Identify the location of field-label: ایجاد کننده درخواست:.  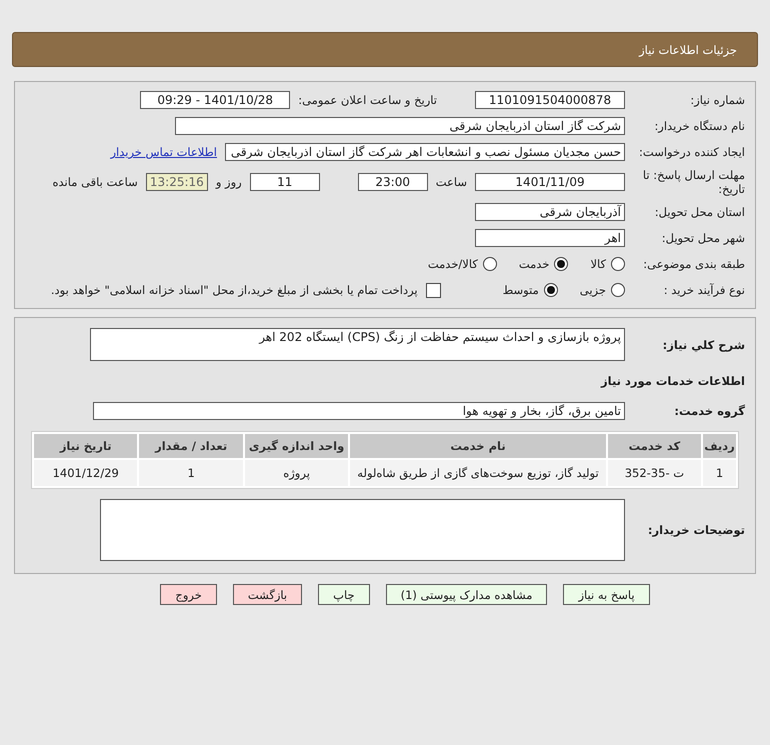
(691, 152).